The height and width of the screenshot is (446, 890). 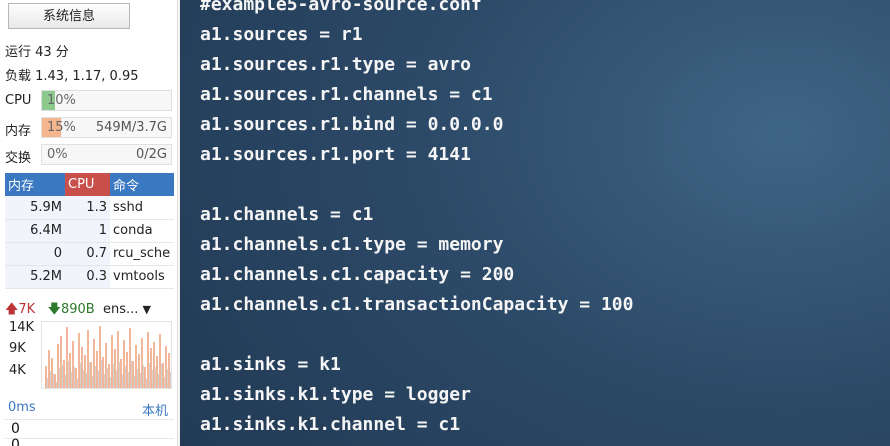 I want to click on process-cpu: 0.7, so click(x=87, y=254).